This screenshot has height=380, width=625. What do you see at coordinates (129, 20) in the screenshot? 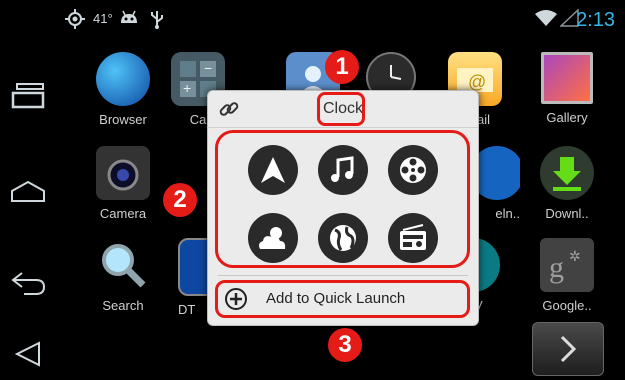
I see `android-icon` at bounding box center [129, 20].